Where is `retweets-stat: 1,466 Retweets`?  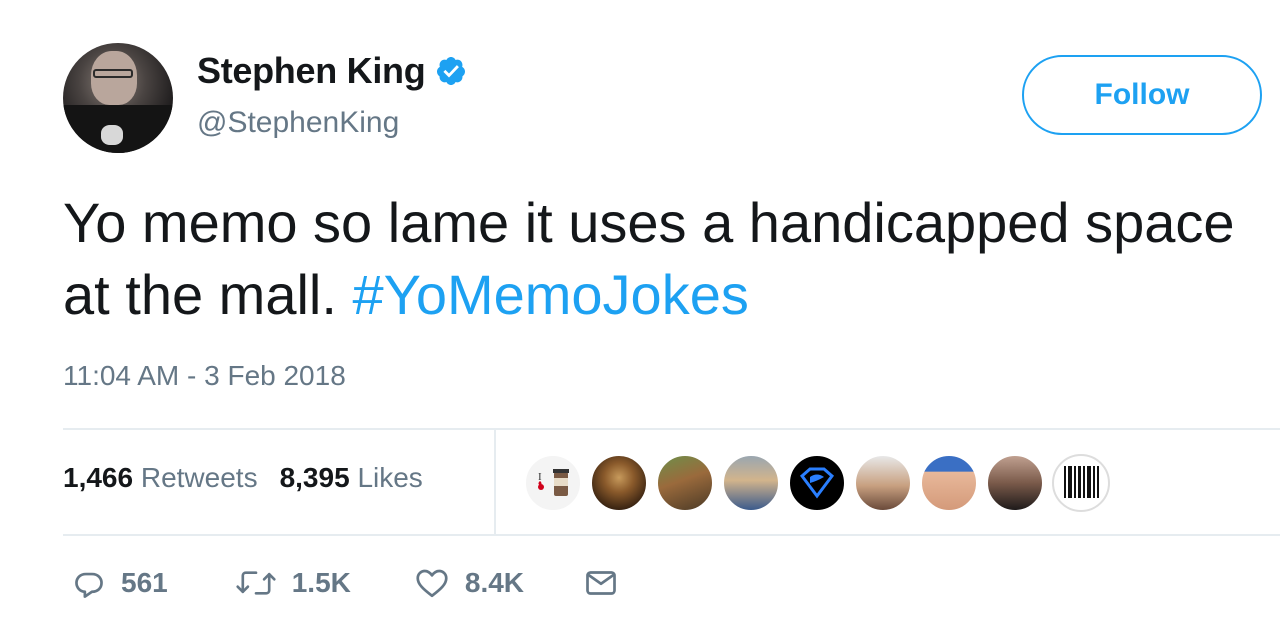 retweets-stat: 1,466 Retweets is located at coordinates (160, 478).